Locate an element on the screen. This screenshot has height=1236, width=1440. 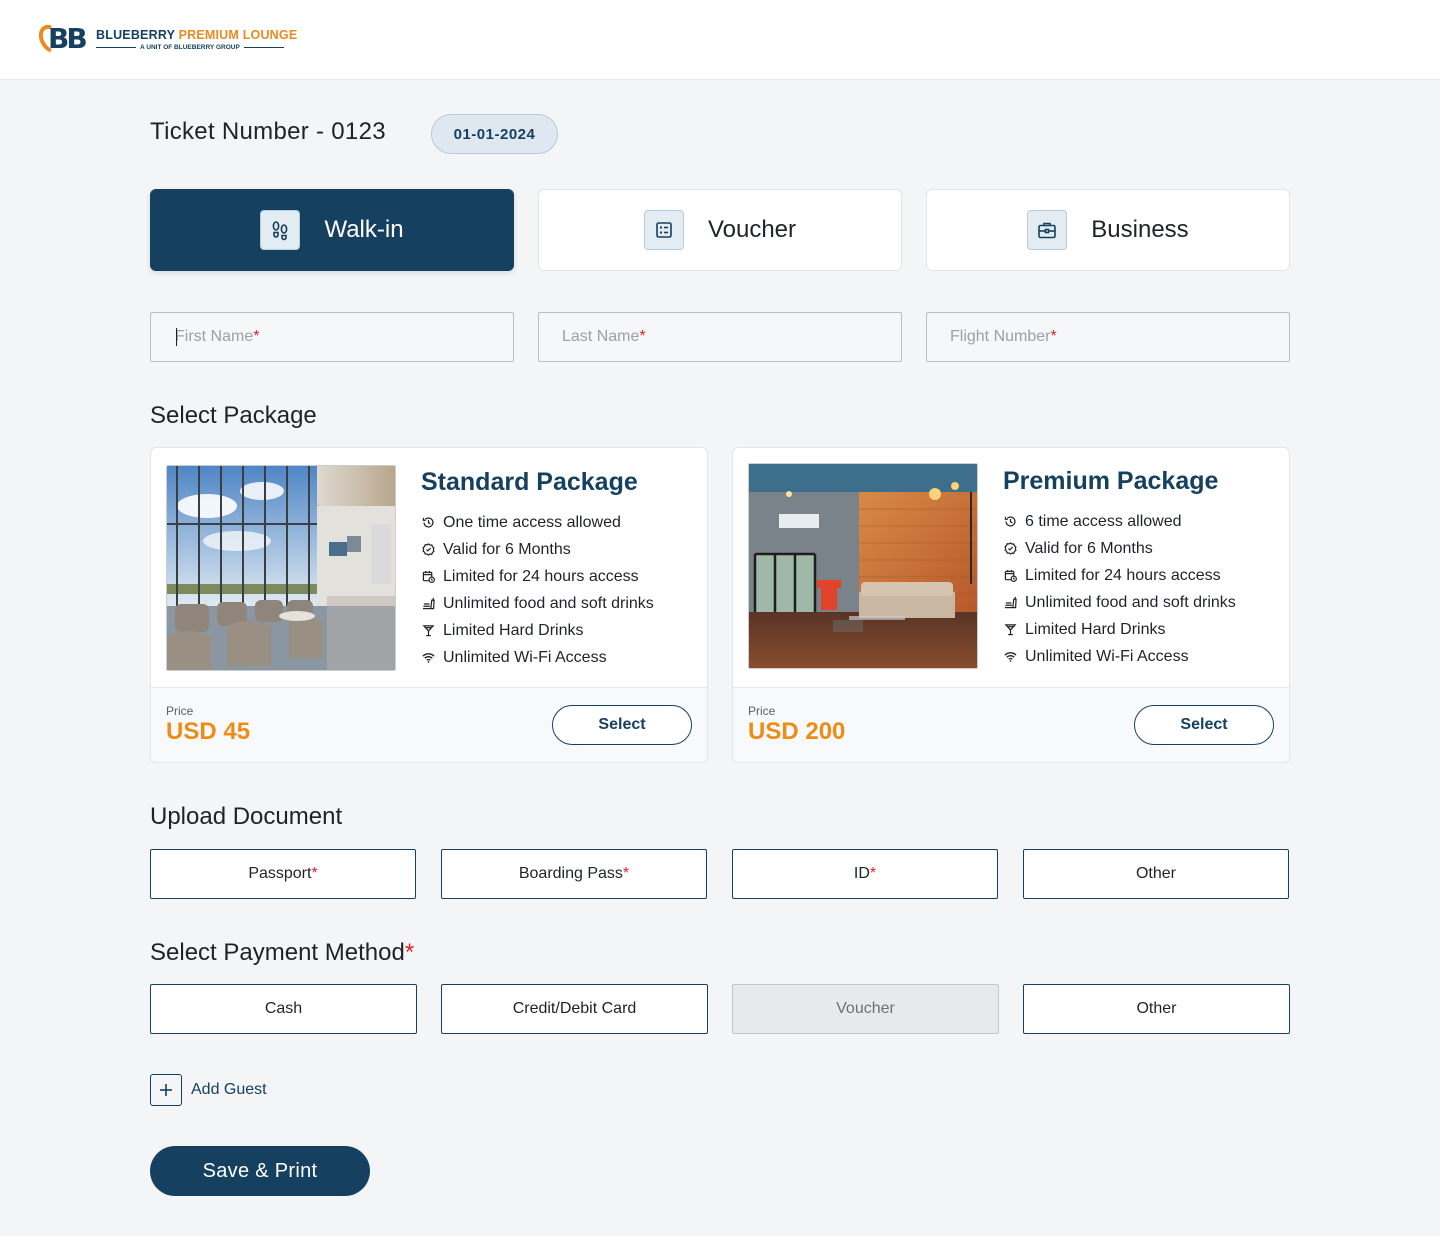
package-feature: One time access allowed is located at coordinates (537, 522).